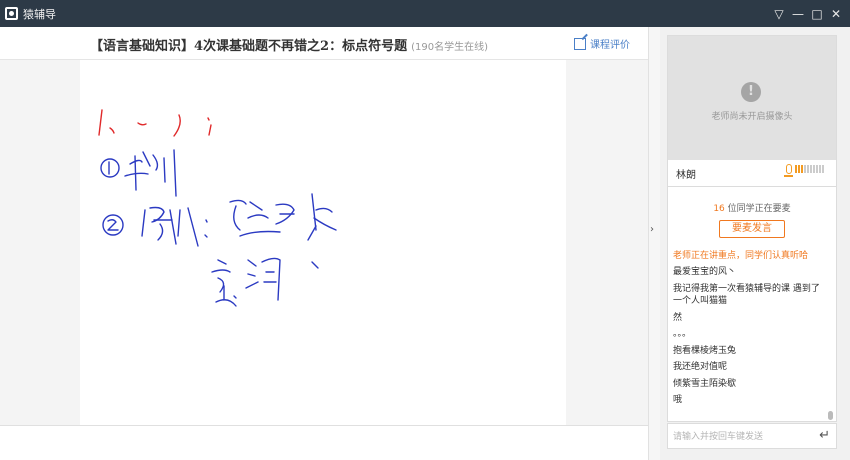 Image resolution: width=850 pixels, height=460 pixels. What do you see at coordinates (798, 14) in the screenshot?
I see `minimize-button: —` at bounding box center [798, 14].